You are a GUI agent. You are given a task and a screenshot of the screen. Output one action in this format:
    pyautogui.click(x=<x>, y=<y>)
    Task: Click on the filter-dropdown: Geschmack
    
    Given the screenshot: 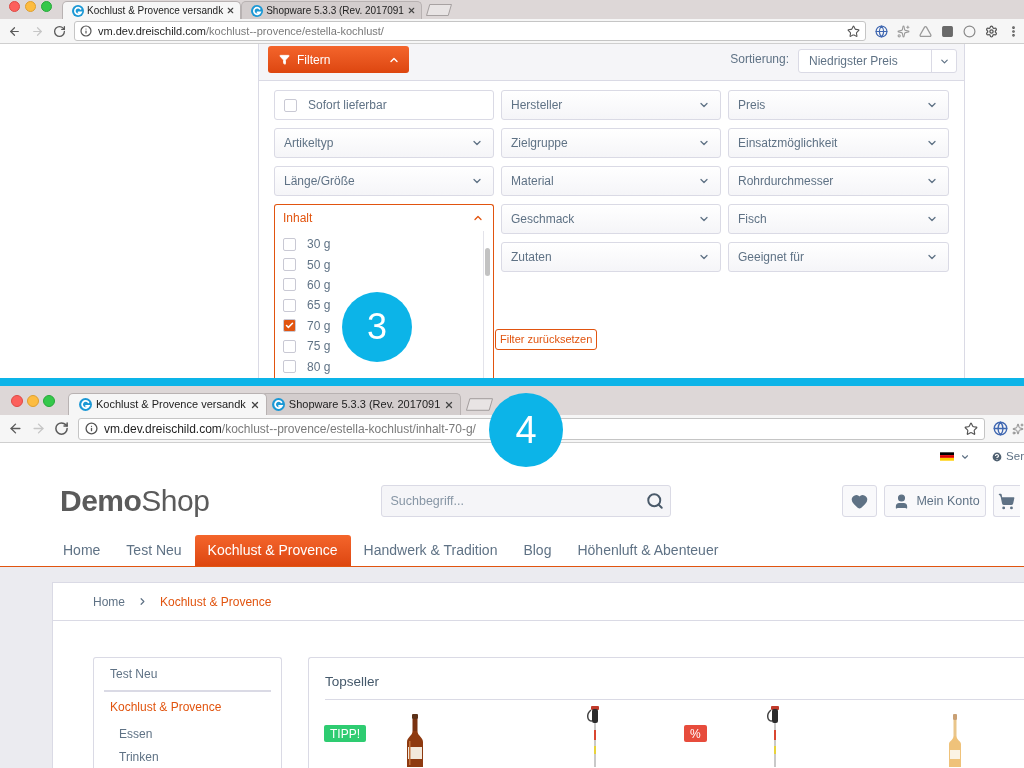 What is the action you would take?
    pyautogui.click(x=611, y=219)
    